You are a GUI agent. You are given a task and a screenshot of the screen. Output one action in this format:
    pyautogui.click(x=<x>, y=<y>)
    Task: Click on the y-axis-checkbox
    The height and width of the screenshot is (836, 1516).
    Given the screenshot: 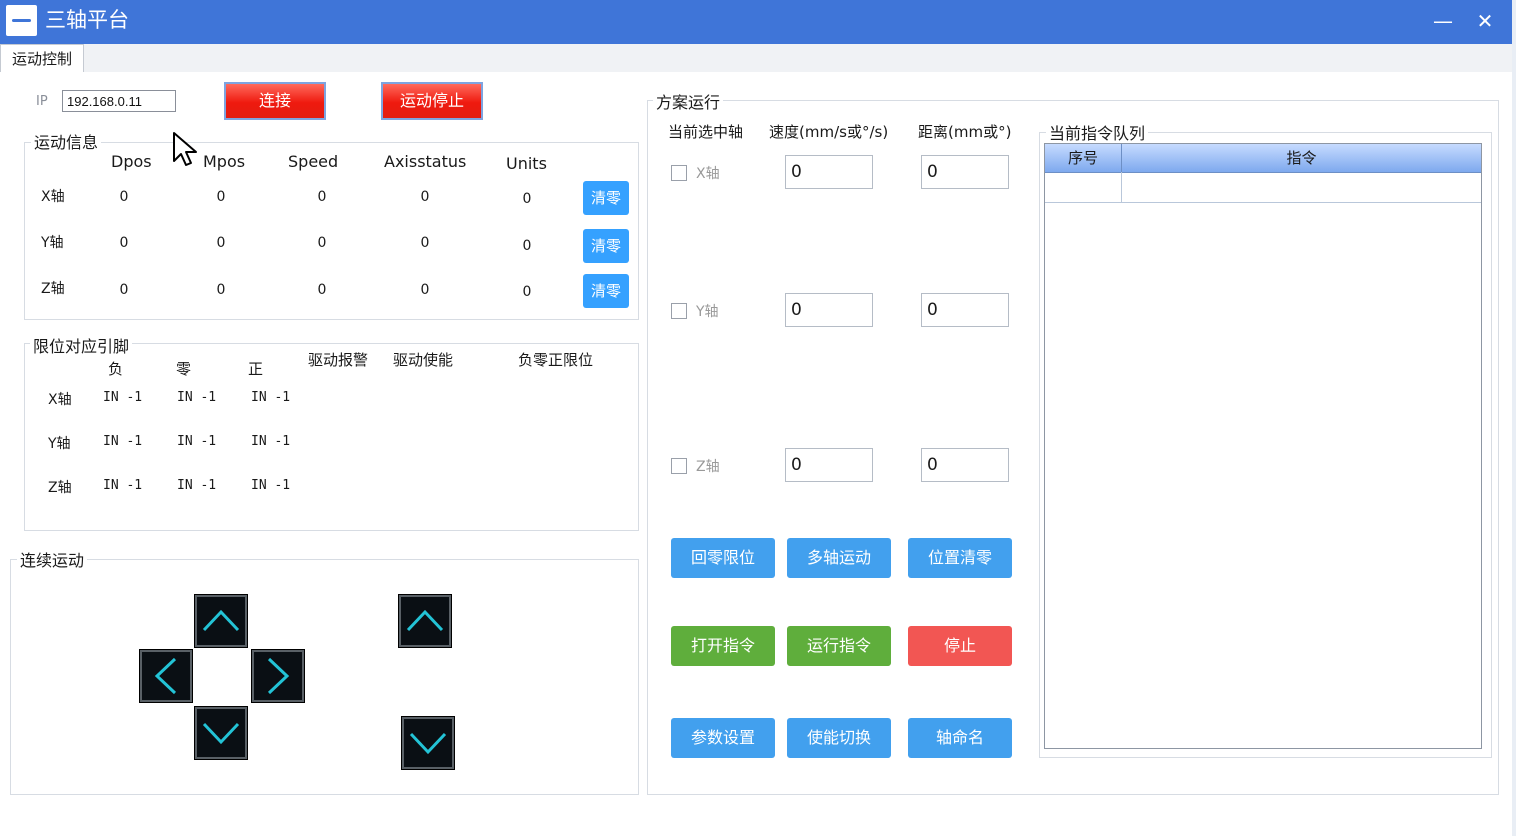 What is the action you would take?
    pyautogui.click(x=679, y=311)
    